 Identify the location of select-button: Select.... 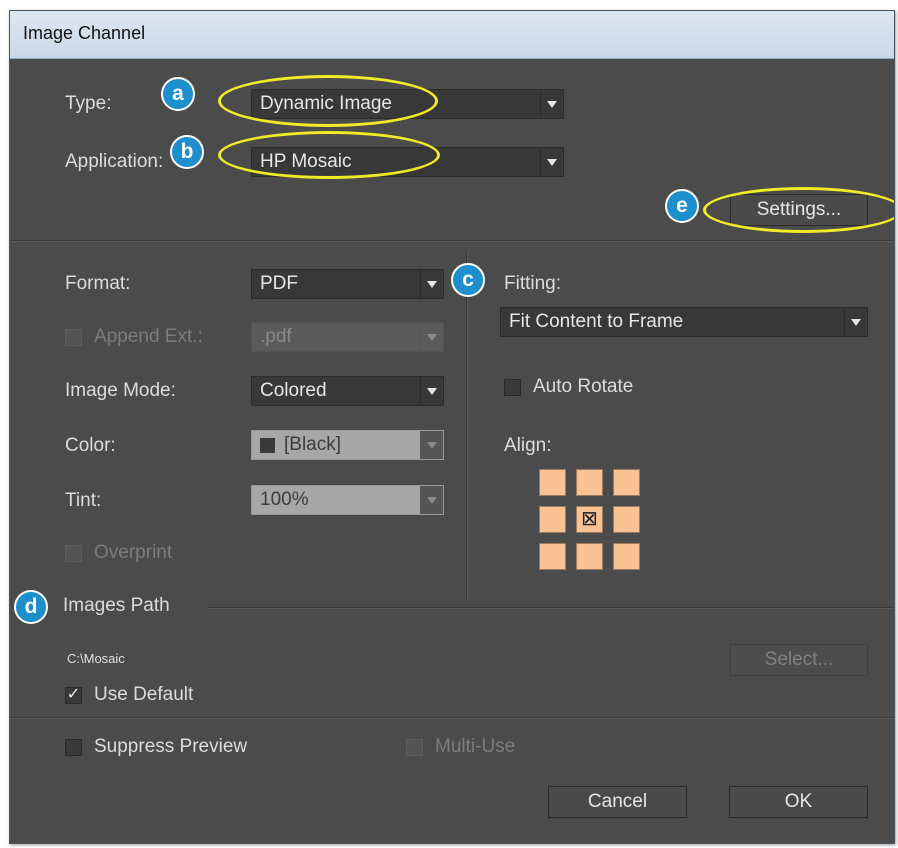
(799, 660).